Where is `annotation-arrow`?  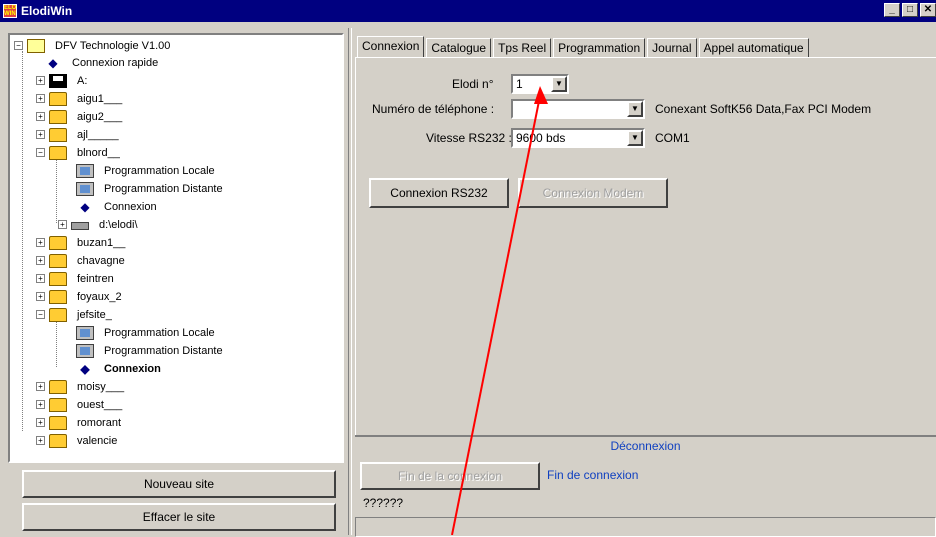 annotation-arrow is located at coordinates (499, 310).